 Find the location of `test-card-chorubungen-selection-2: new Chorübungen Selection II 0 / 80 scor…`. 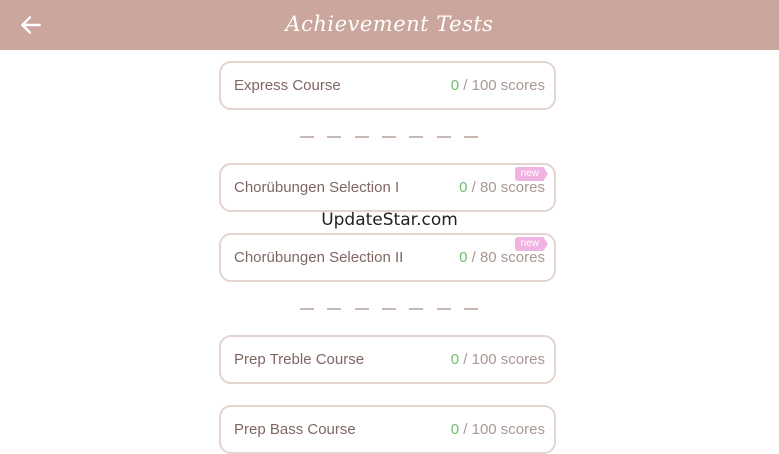

test-card-chorubungen-selection-2: new Chorübungen Selection II 0 / 80 scor… is located at coordinates (387, 257).